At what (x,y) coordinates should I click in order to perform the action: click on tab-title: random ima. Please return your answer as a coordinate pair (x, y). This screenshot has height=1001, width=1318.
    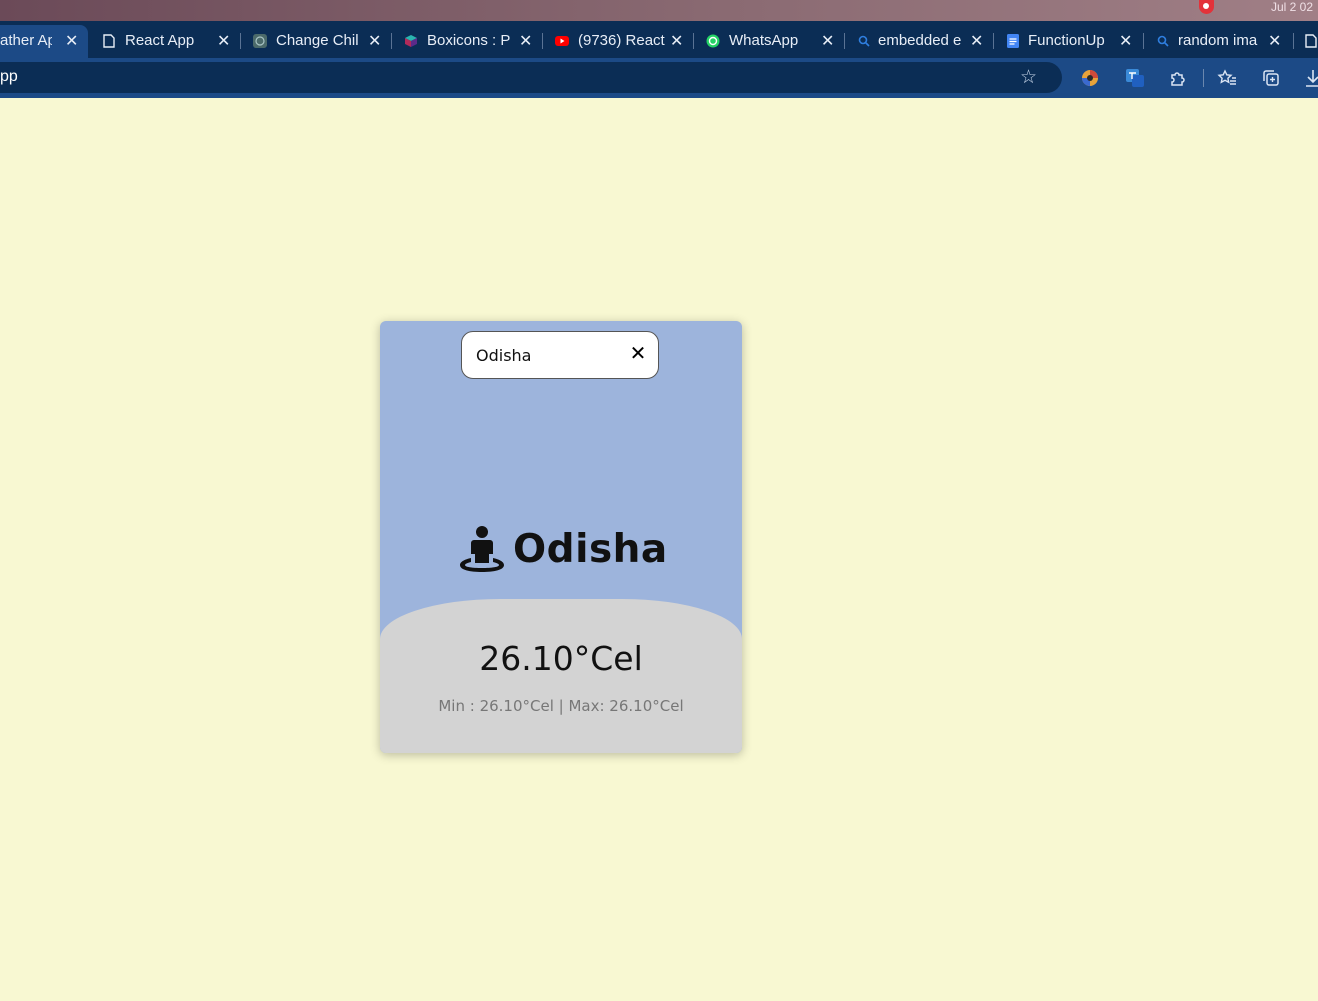
    Looking at the image, I should click on (1218, 40).